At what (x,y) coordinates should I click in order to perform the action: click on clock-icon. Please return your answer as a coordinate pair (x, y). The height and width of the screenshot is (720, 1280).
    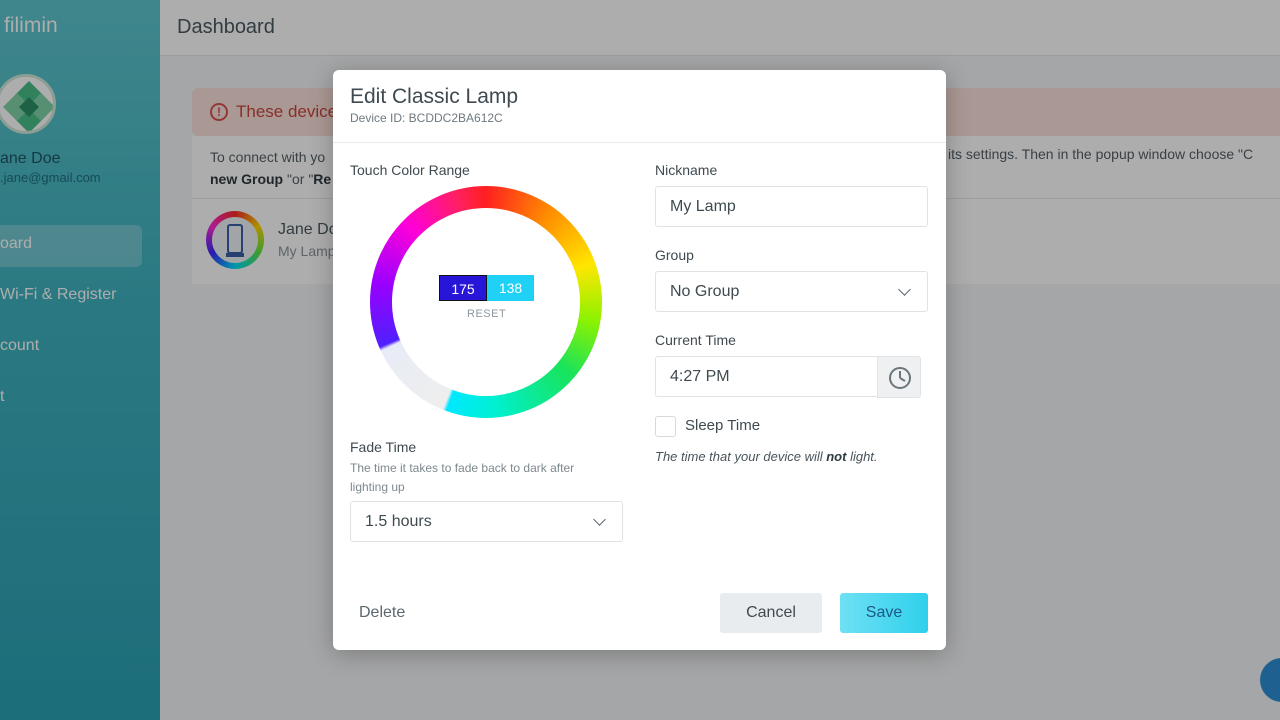
    Looking at the image, I should click on (900, 378).